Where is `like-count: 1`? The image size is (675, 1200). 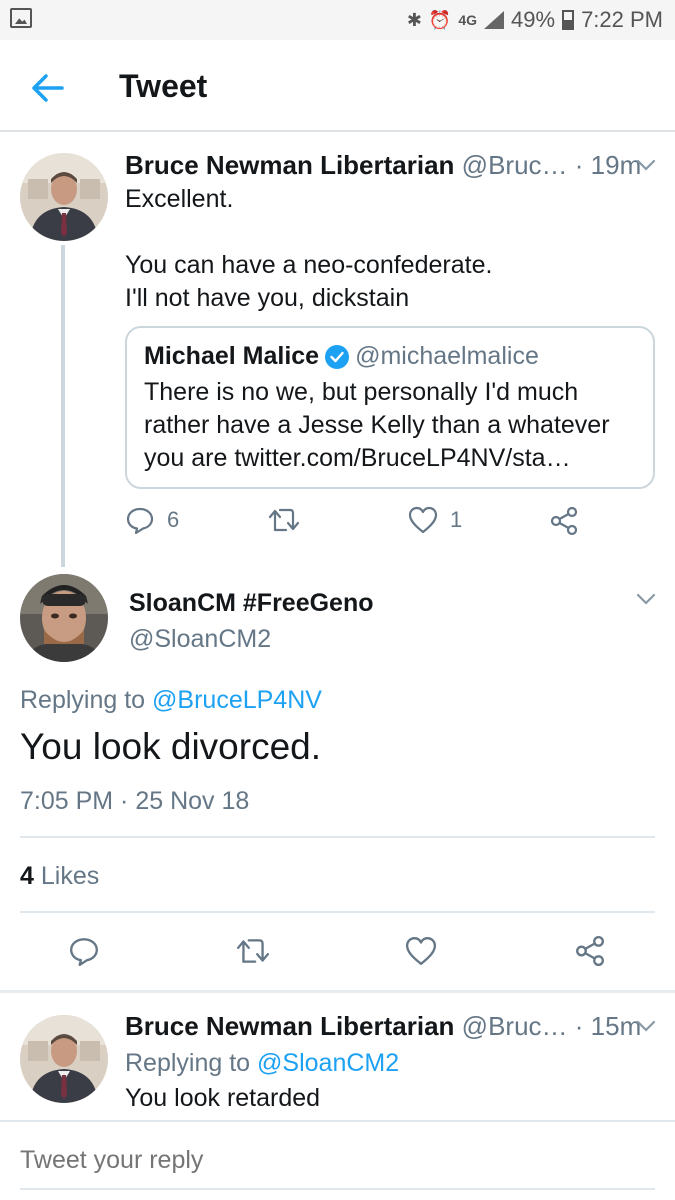 like-count: 1 is located at coordinates (456, 519).